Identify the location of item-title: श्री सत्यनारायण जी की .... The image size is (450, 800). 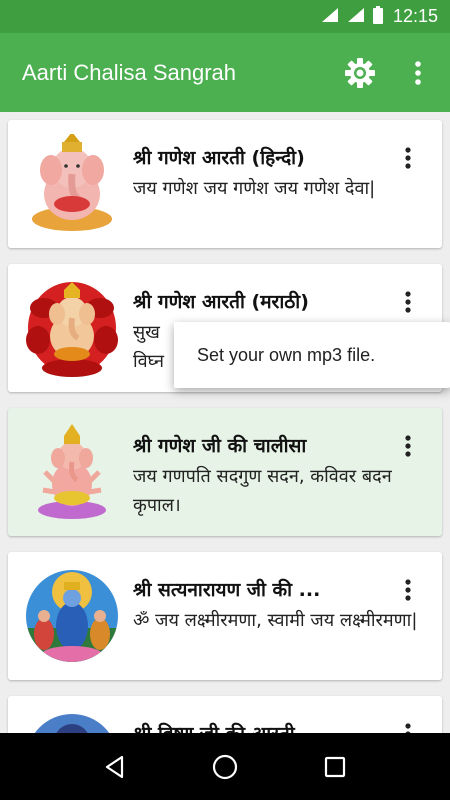
(227, 590).